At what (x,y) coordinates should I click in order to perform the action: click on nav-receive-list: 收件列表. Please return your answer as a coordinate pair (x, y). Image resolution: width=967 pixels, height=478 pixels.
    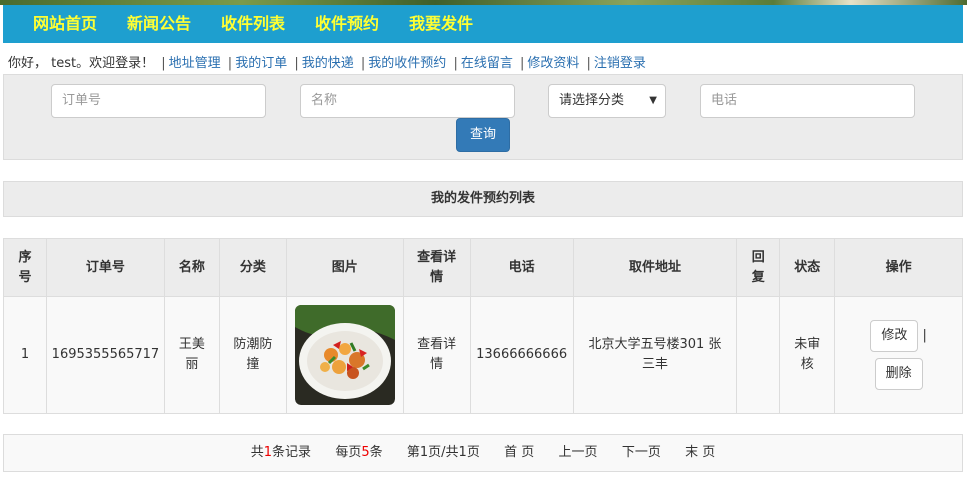
    Looking at the image, I should click on (253, 24).